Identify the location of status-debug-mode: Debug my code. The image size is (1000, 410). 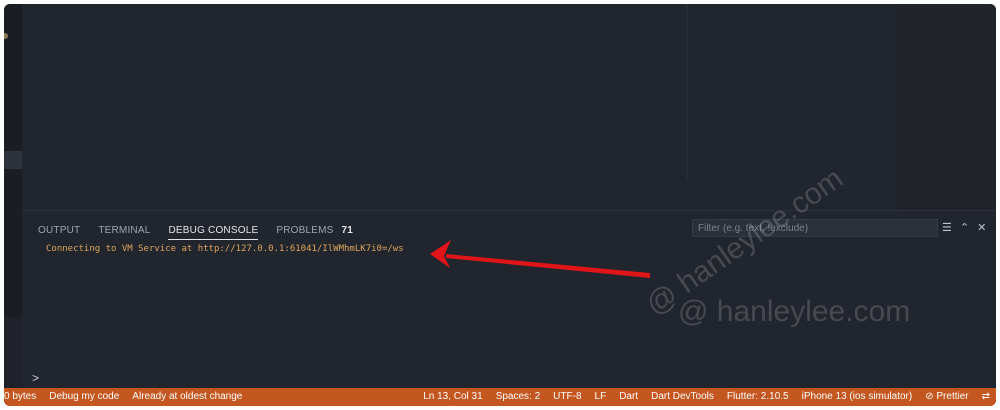
(84, 396).